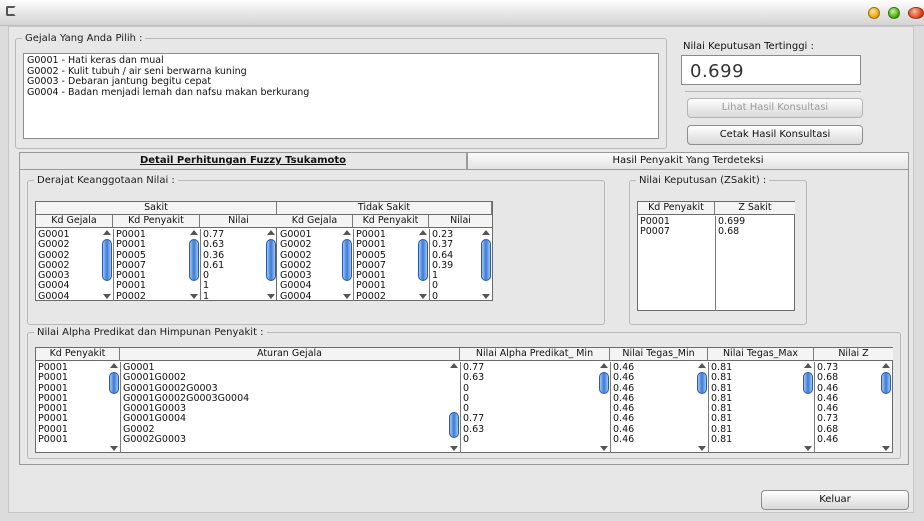  Describe the element at coordinates (775, 135) in the screenshot. I see `cetak-hasil-button: Cetak Hasil Konsultasi` at that location.